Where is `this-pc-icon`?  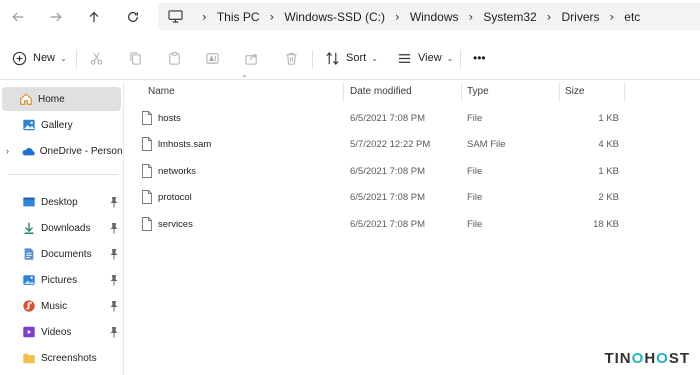
this-pc-icon is located at coordinates (176, 17).